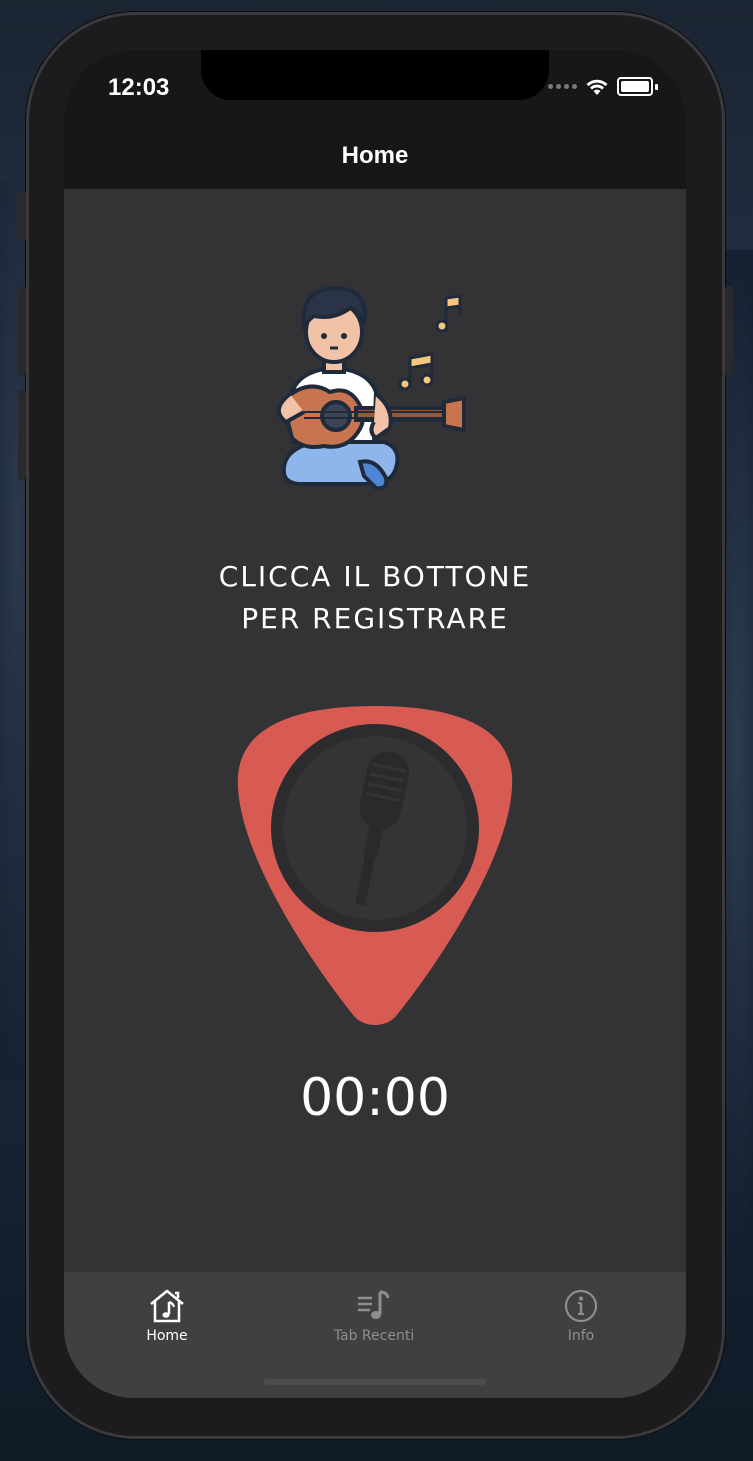 This screenshot has width=753, height=1461. I want to click on wifi-icon, so click(597, 87).